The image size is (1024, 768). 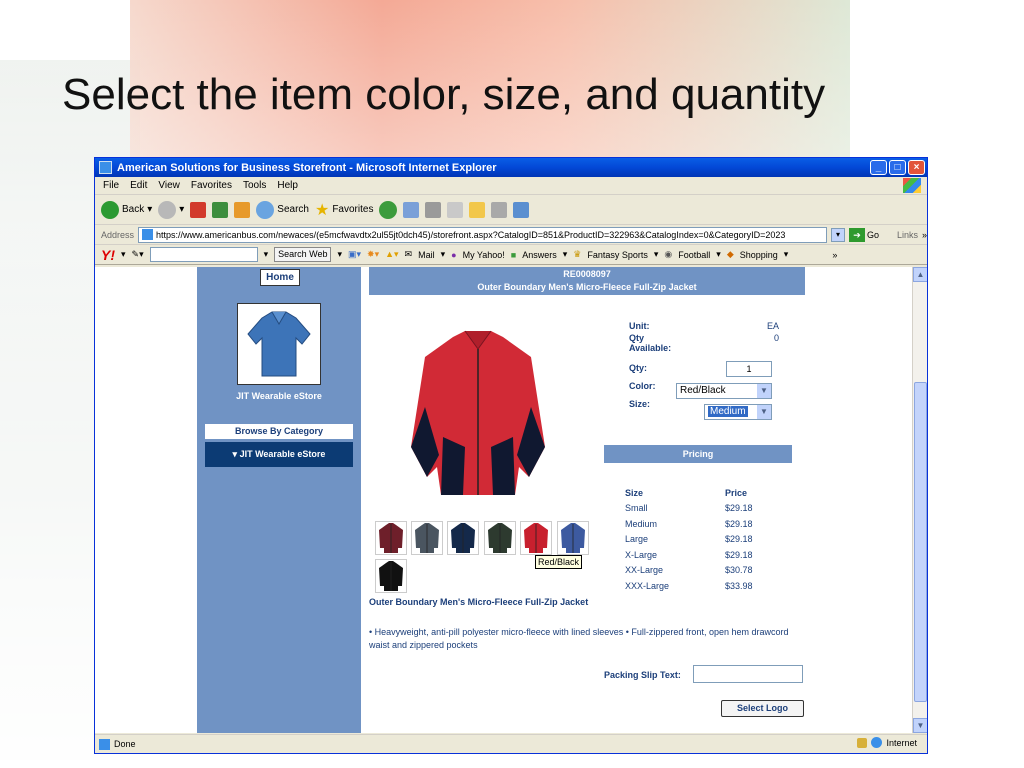 What do you see at coordinates (759, 255) in the screenshot?
I see `shopping-link: Shopping` at bounding box center [759, 255].